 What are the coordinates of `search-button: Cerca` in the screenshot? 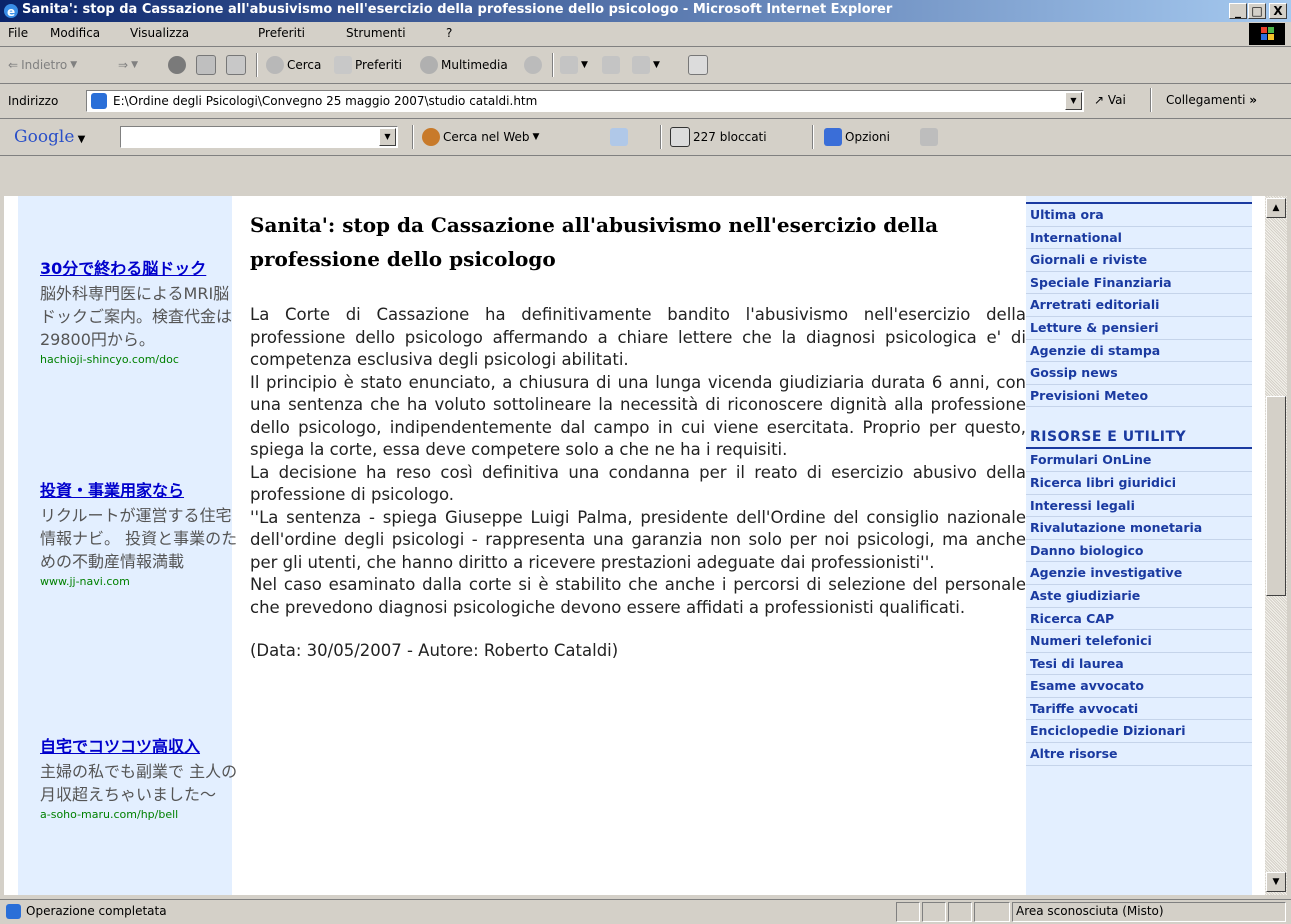 It's located at (293, 65).